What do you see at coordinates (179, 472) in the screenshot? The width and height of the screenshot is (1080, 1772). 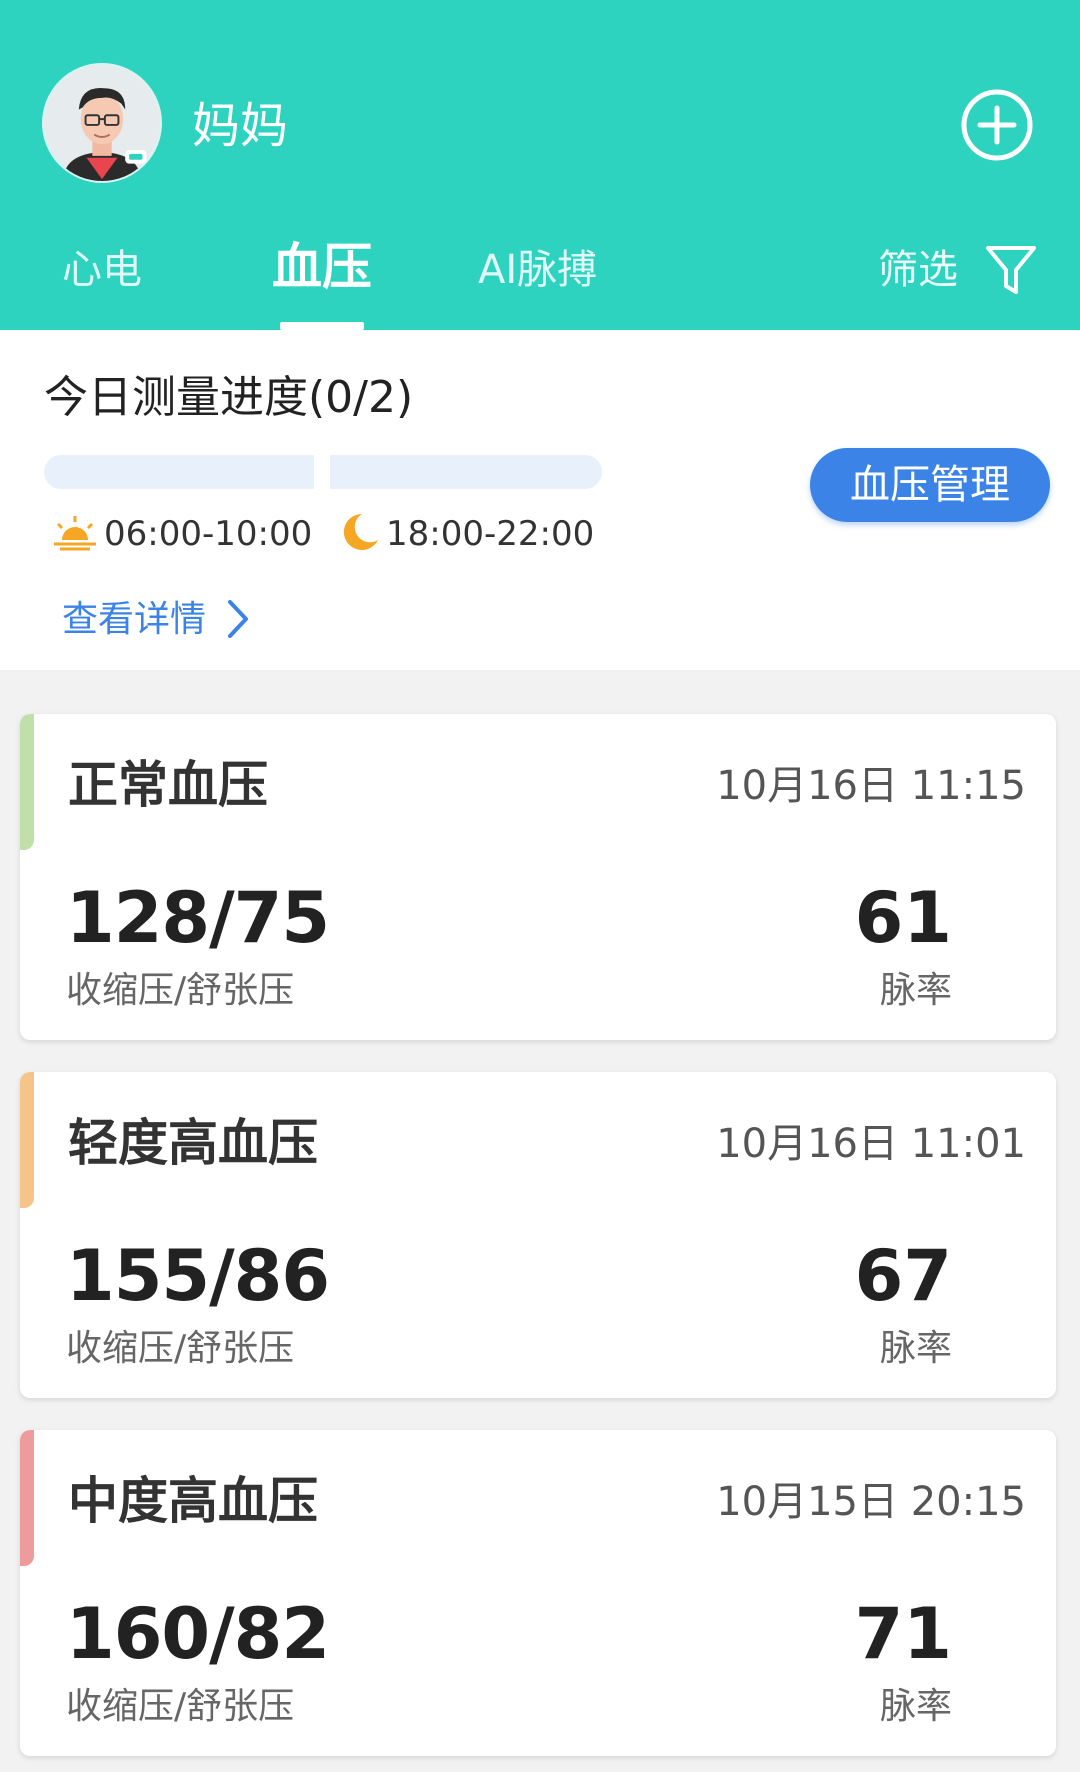 I see `progress-segment-morning` at bounding box center [179, 472].